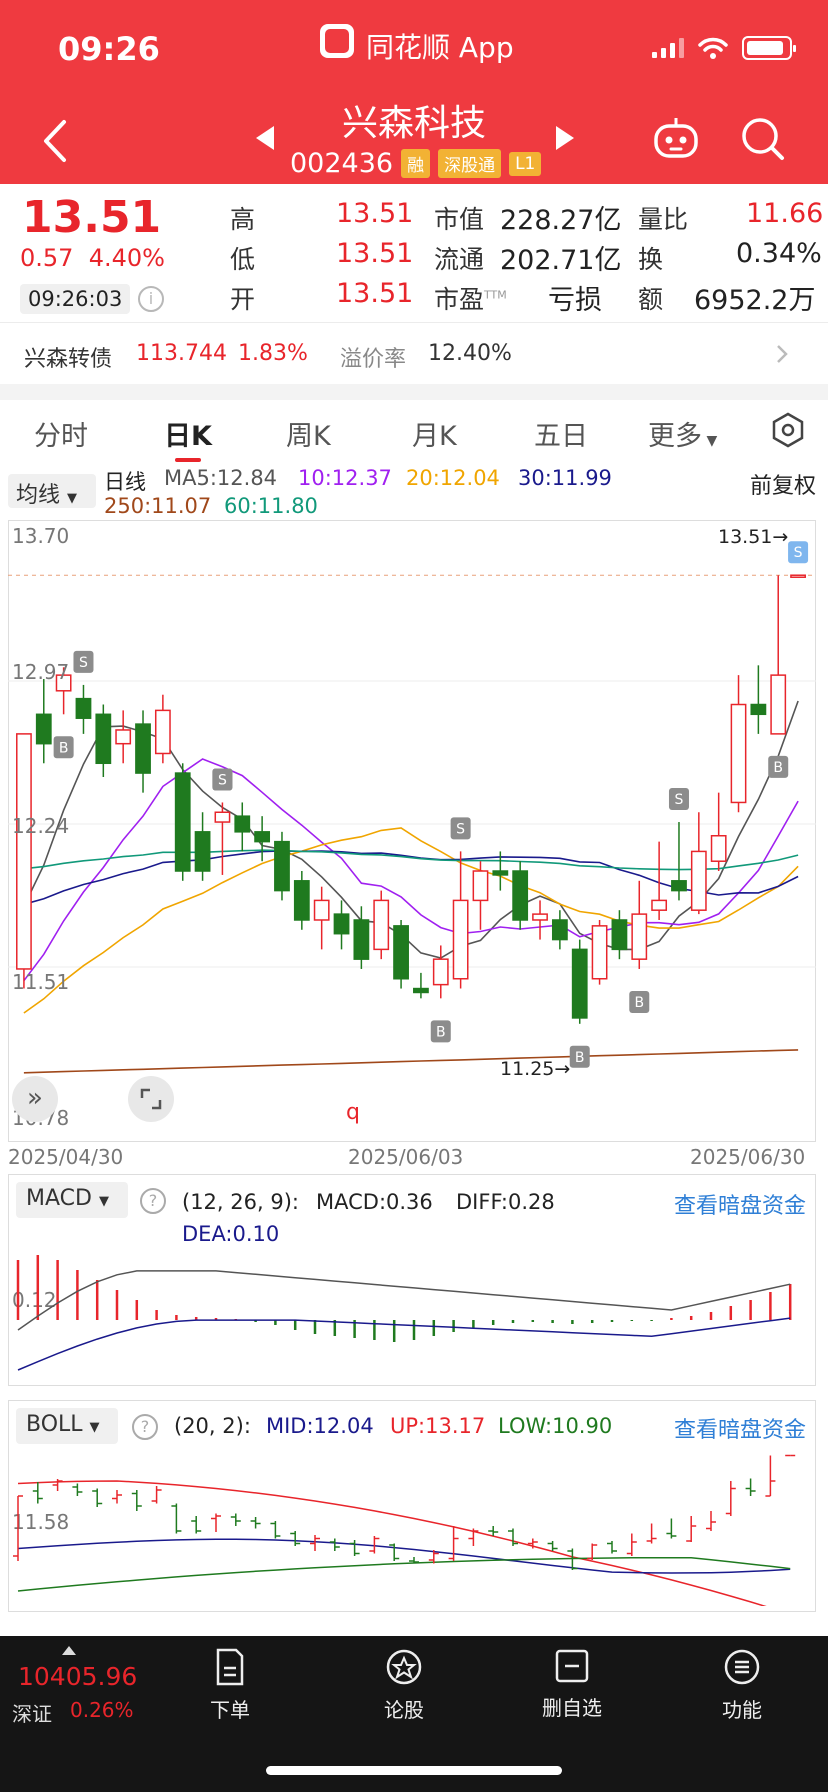  I want to click on marker-letter: S, so click(83, 663).